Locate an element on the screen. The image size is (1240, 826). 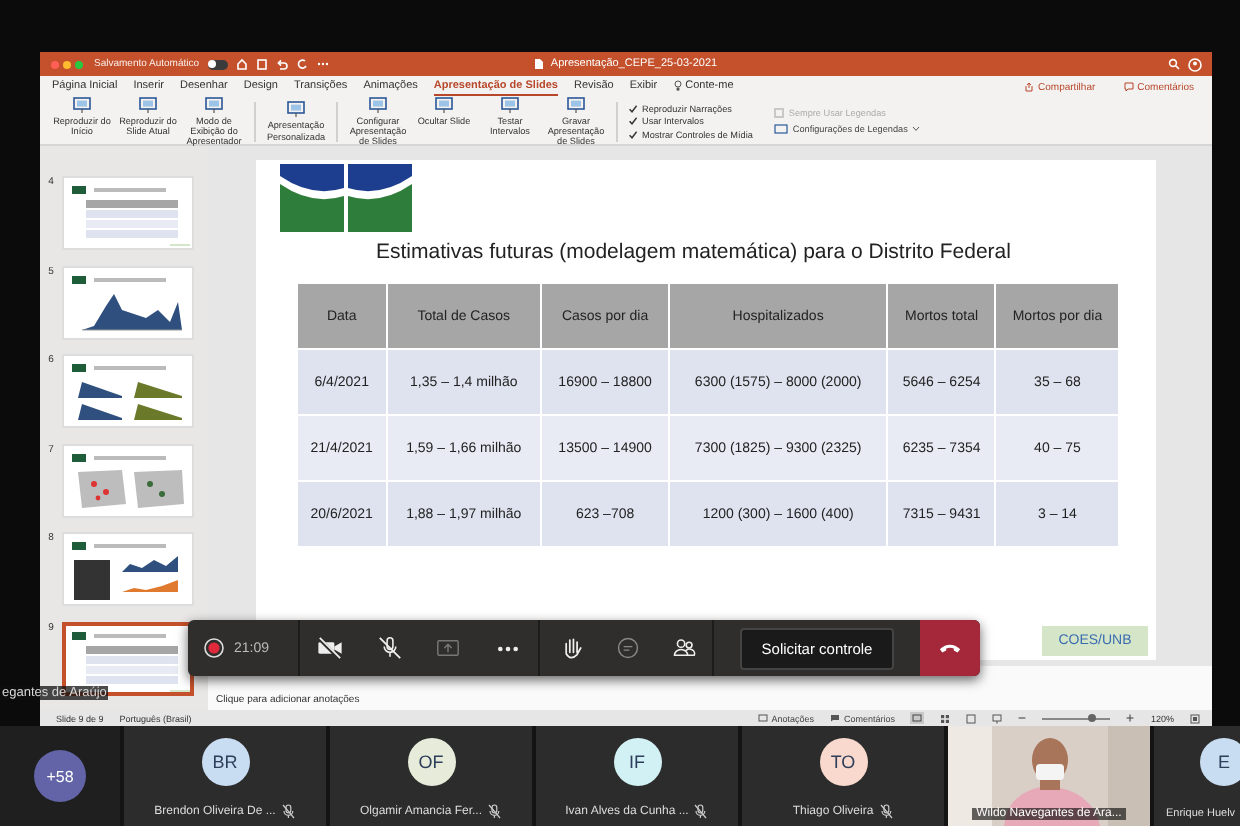
slide-title: Estimativas futuras (modelagem matemática) para o Distrito Federal is located at coordinates (694, 252).